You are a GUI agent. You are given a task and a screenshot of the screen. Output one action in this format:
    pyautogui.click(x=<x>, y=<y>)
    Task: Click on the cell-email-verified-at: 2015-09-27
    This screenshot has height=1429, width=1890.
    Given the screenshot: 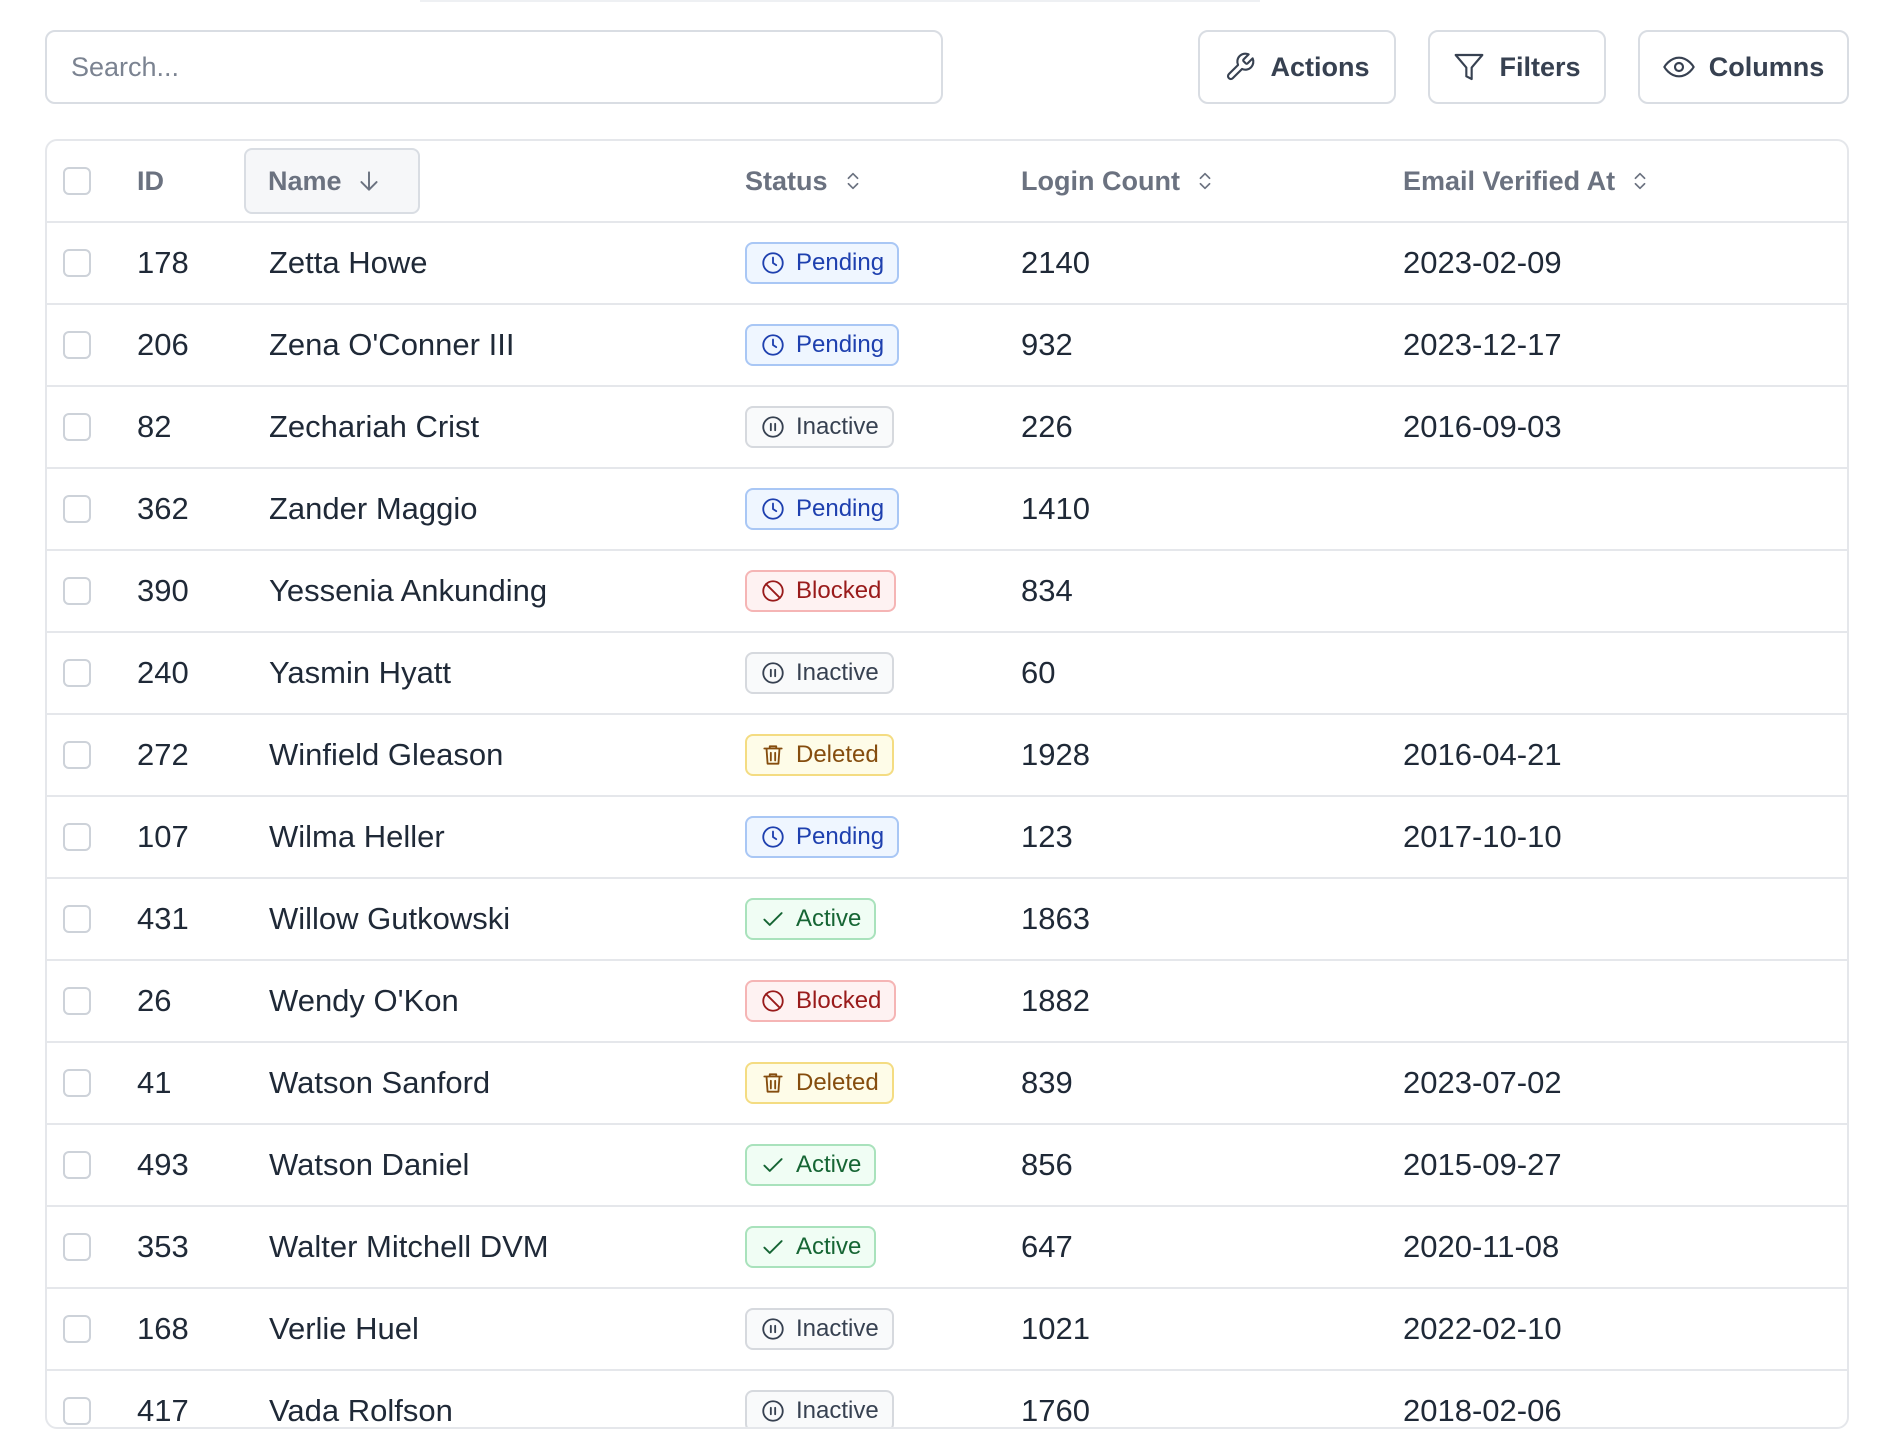 What is the action you would take?
    pyautogui.click(x=1482, y=1164)
    